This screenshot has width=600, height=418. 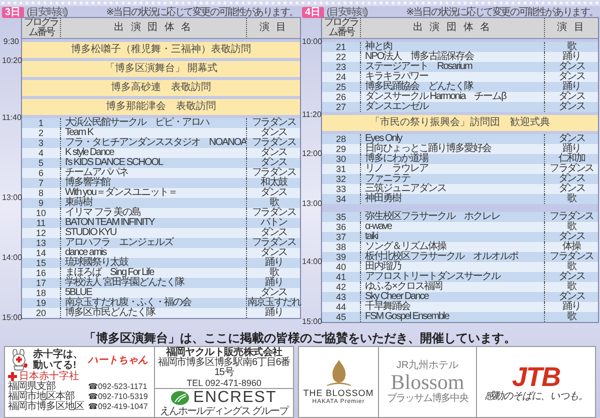 I want to click on program-number: 16, so click(x=41, y=273).